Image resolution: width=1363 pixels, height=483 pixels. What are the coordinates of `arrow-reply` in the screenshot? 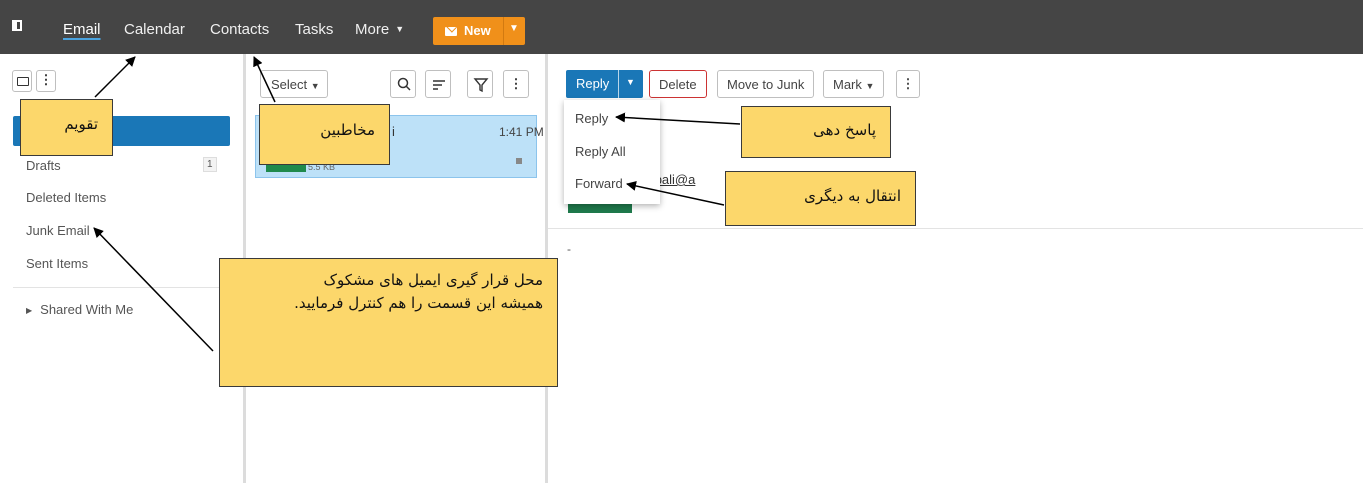 It's located at (678, 118).